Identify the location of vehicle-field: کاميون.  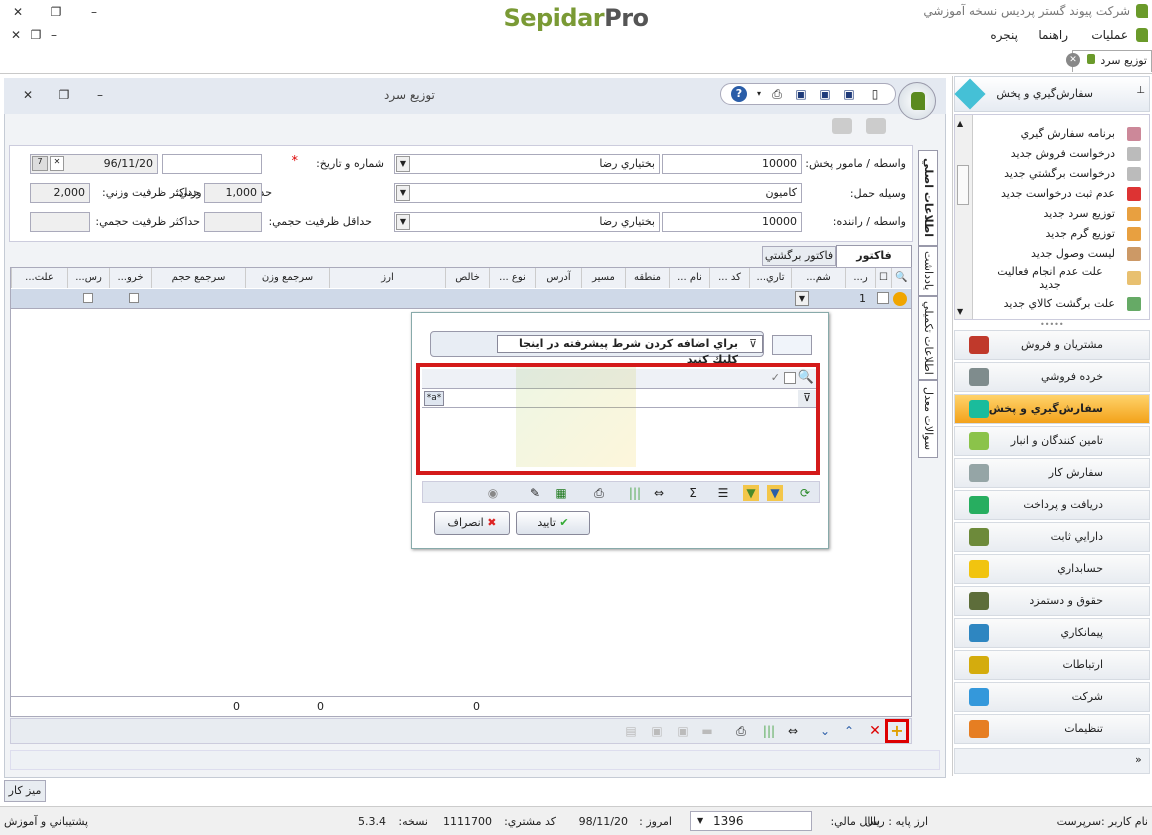
(598, 193).